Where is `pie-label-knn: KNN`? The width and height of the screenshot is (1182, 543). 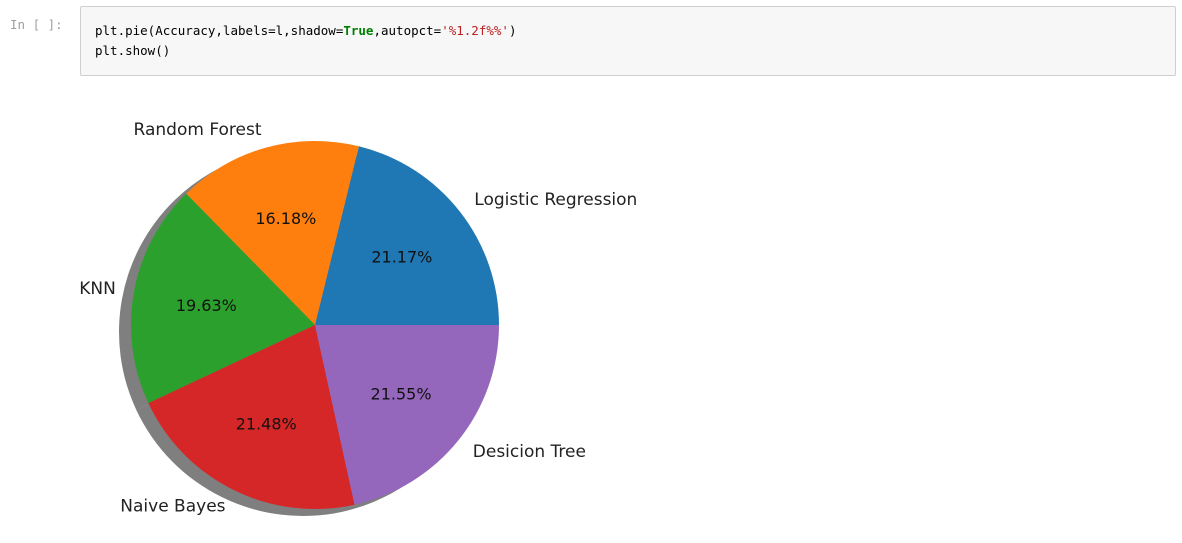 pie-label-knn: KNN is located at coordinates (97, 289).